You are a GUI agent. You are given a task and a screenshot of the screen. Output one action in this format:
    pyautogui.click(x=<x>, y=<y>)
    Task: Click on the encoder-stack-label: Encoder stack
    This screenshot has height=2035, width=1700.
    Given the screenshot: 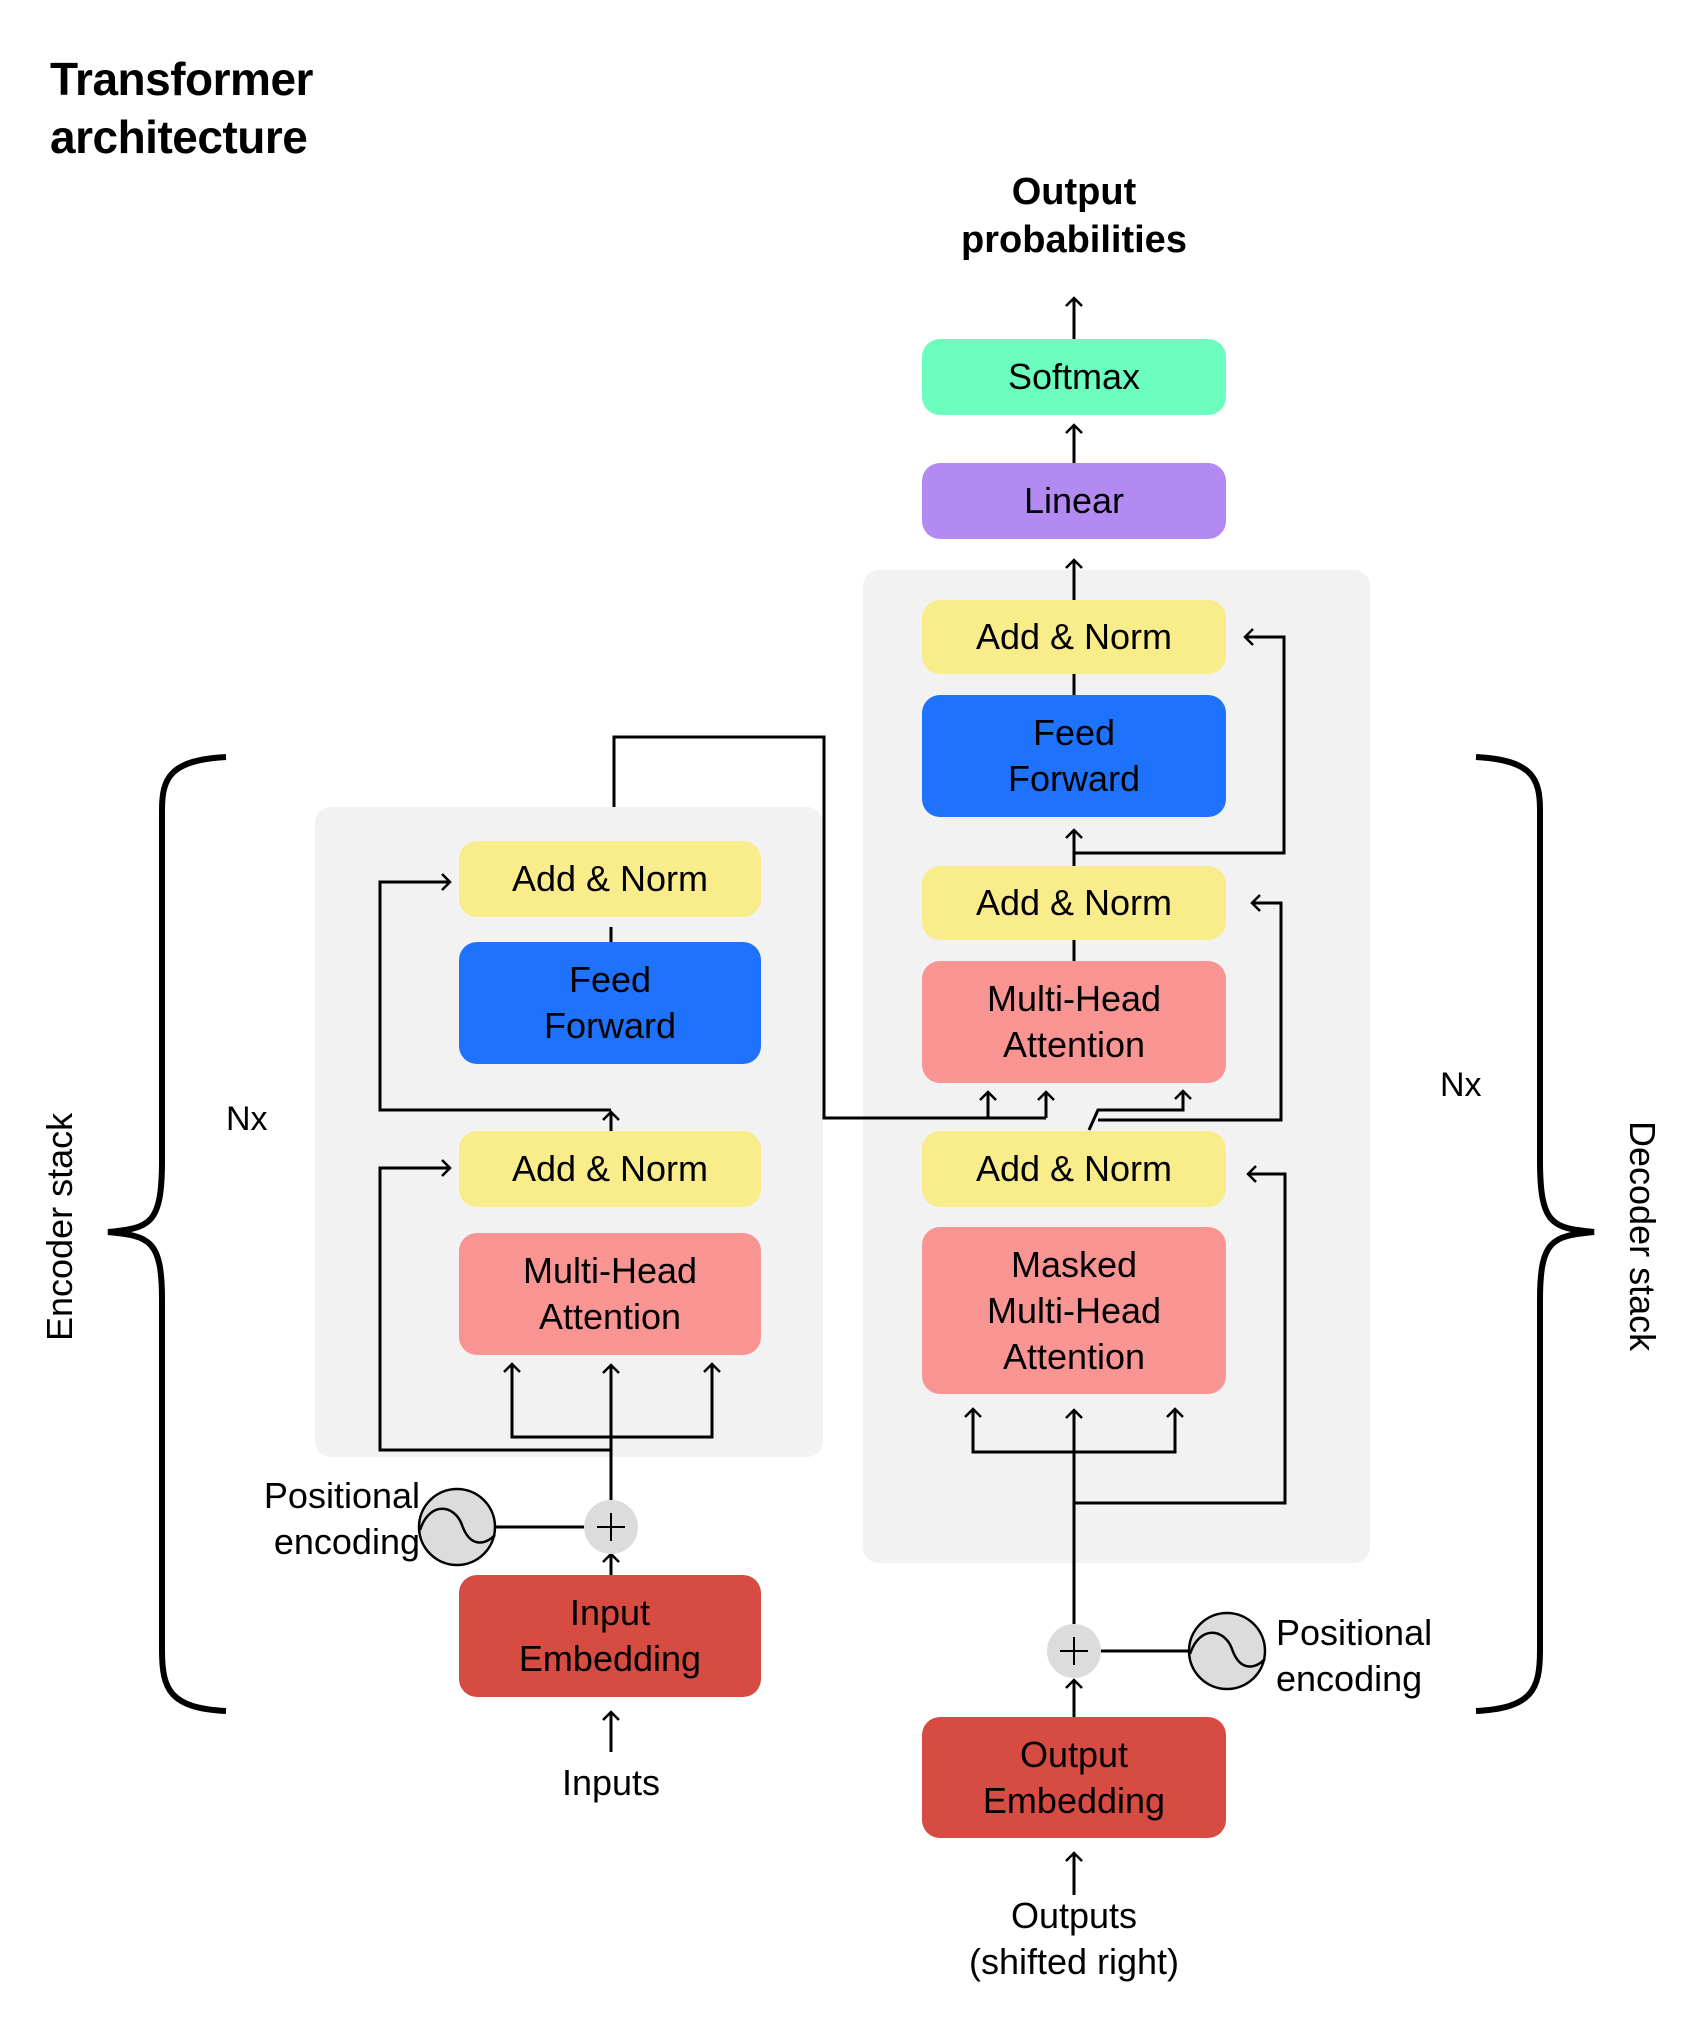 What is the action you would take?
    pyautogui.click(x=59, y=1226)
    